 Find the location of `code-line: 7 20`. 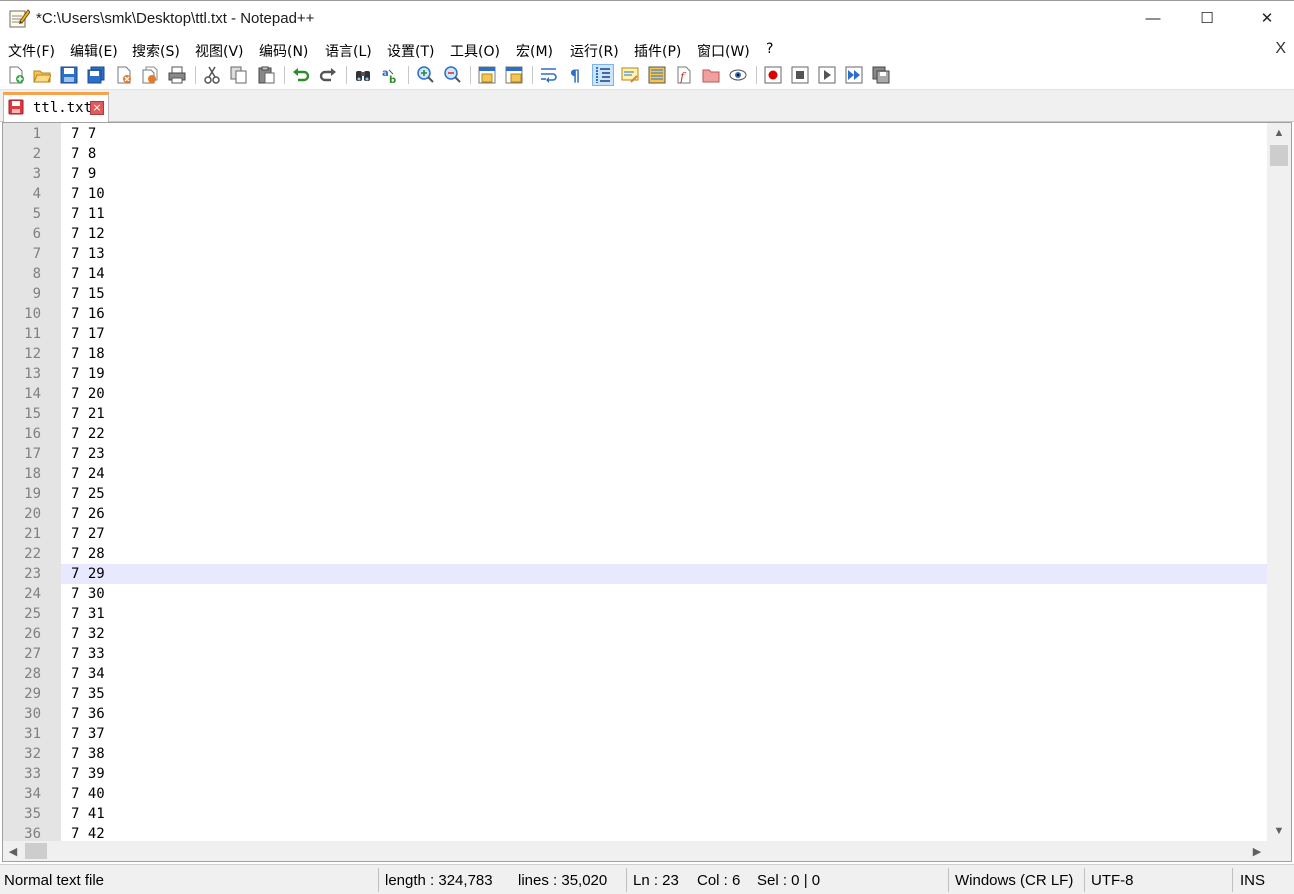

code-line: 7 20 is located at coordinates (664, 394).